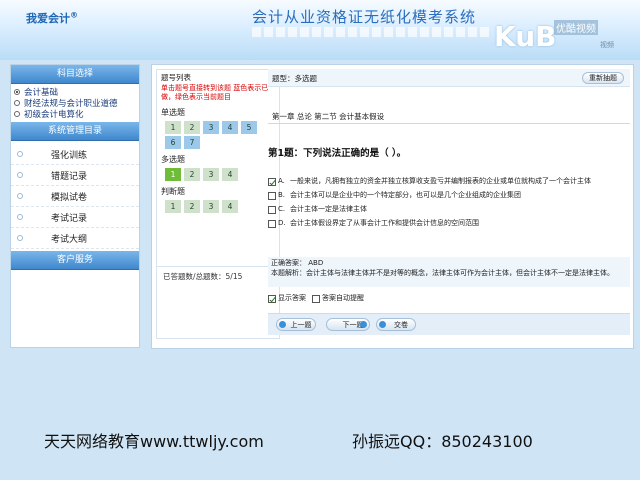 Image resolution: width=640 pixels, height=480 pixels. I want to click on subject-radio-computerized-accounting: 初级会计电算化, so click(75, 114).